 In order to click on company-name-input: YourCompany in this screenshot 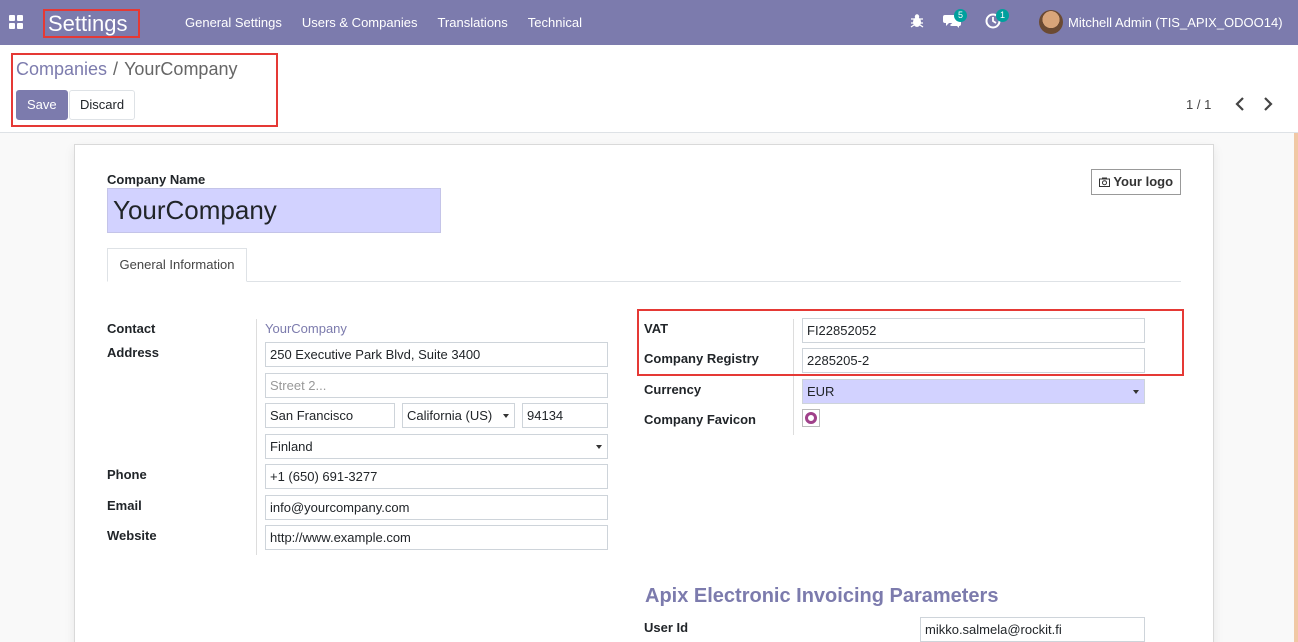, I will do `click(274, 210)`.